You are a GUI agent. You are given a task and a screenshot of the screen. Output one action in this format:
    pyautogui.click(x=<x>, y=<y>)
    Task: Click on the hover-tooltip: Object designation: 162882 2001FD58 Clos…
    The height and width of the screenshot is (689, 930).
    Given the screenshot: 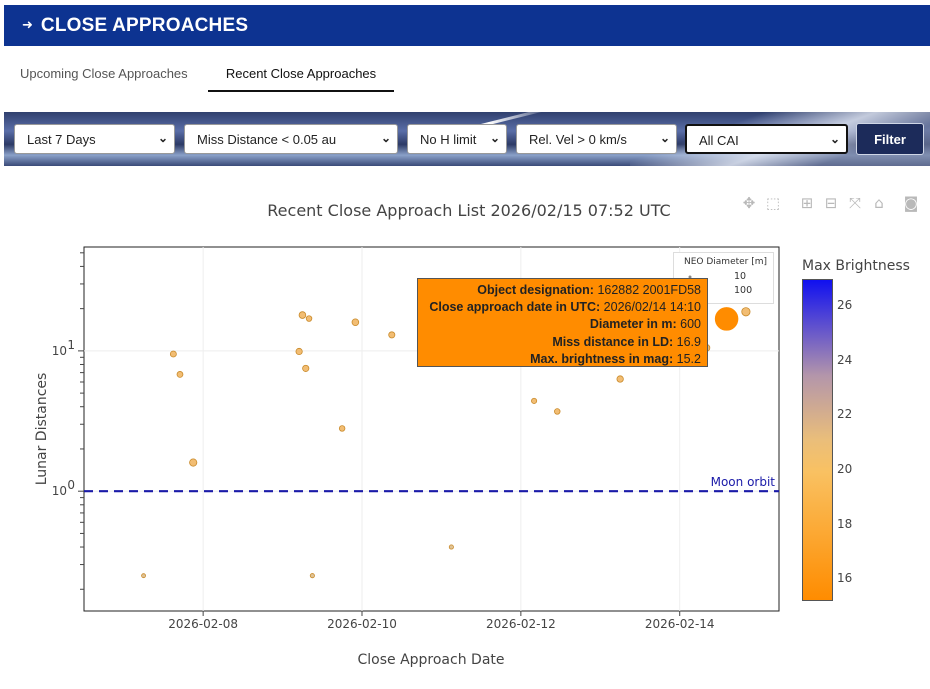 What is the action you would take?
    pyautogui.click(x=562, y=322)
    